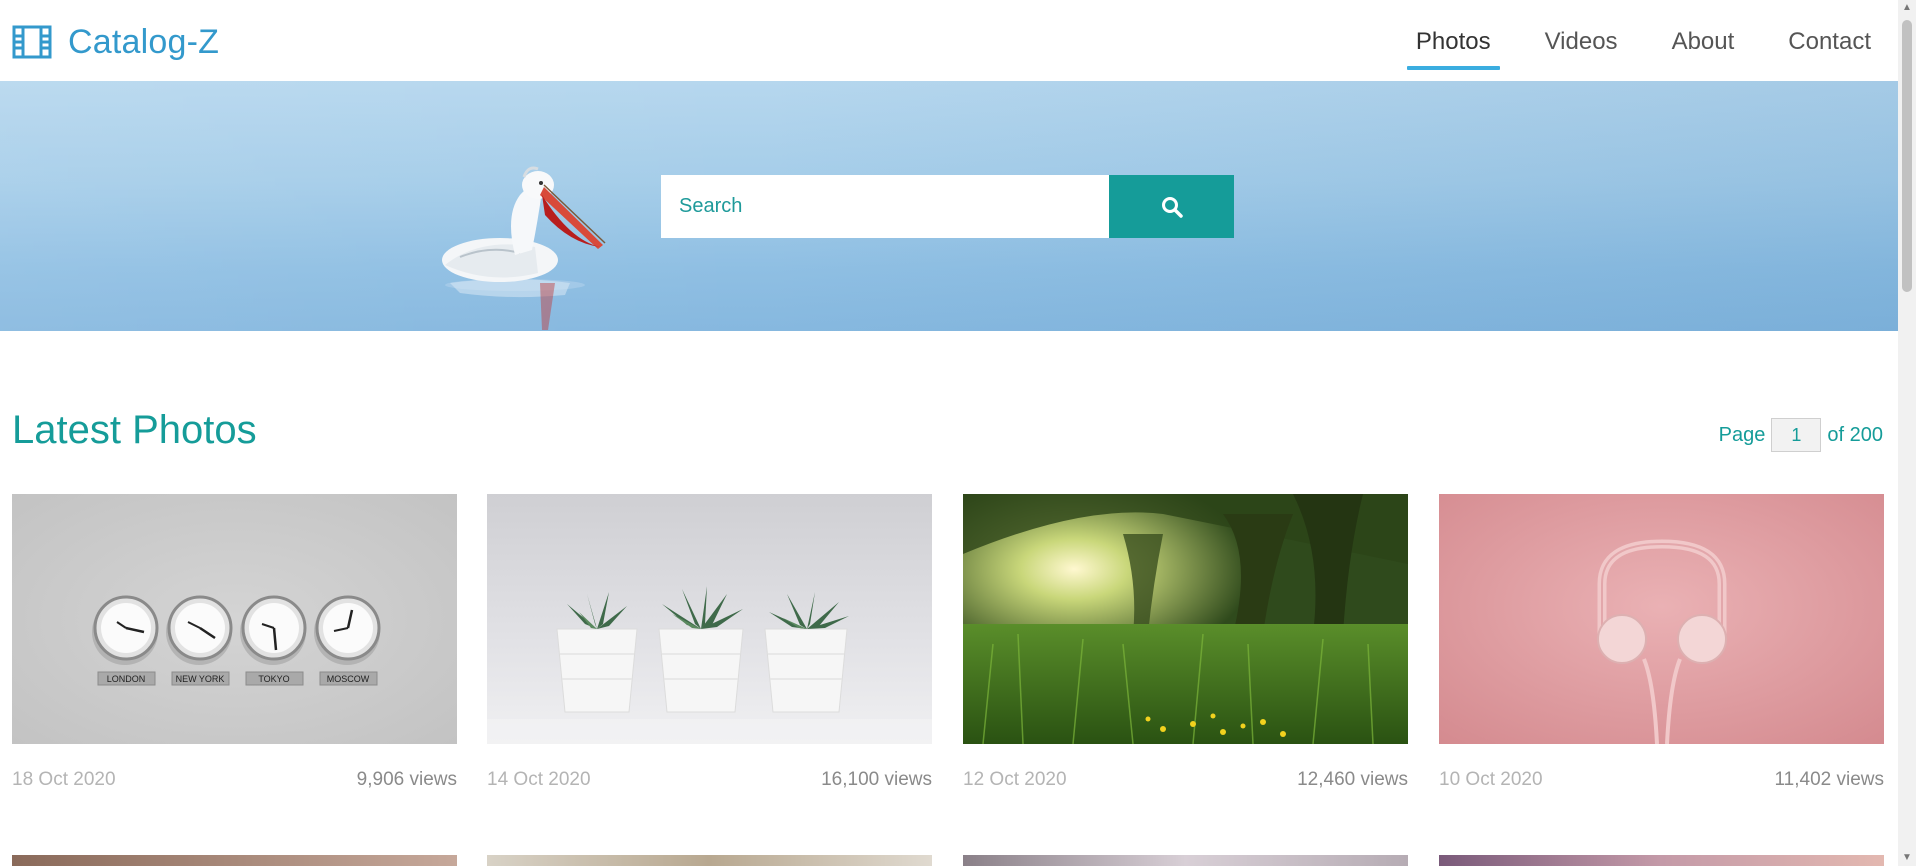 Image resolution: width=1916 pixels, height=866 pixels. What do you see at coordinates (949, 40) in the screenshot?
I see `navbar: Catalog-Z Photos Videos About Contact` at bounding box center [949, 40].